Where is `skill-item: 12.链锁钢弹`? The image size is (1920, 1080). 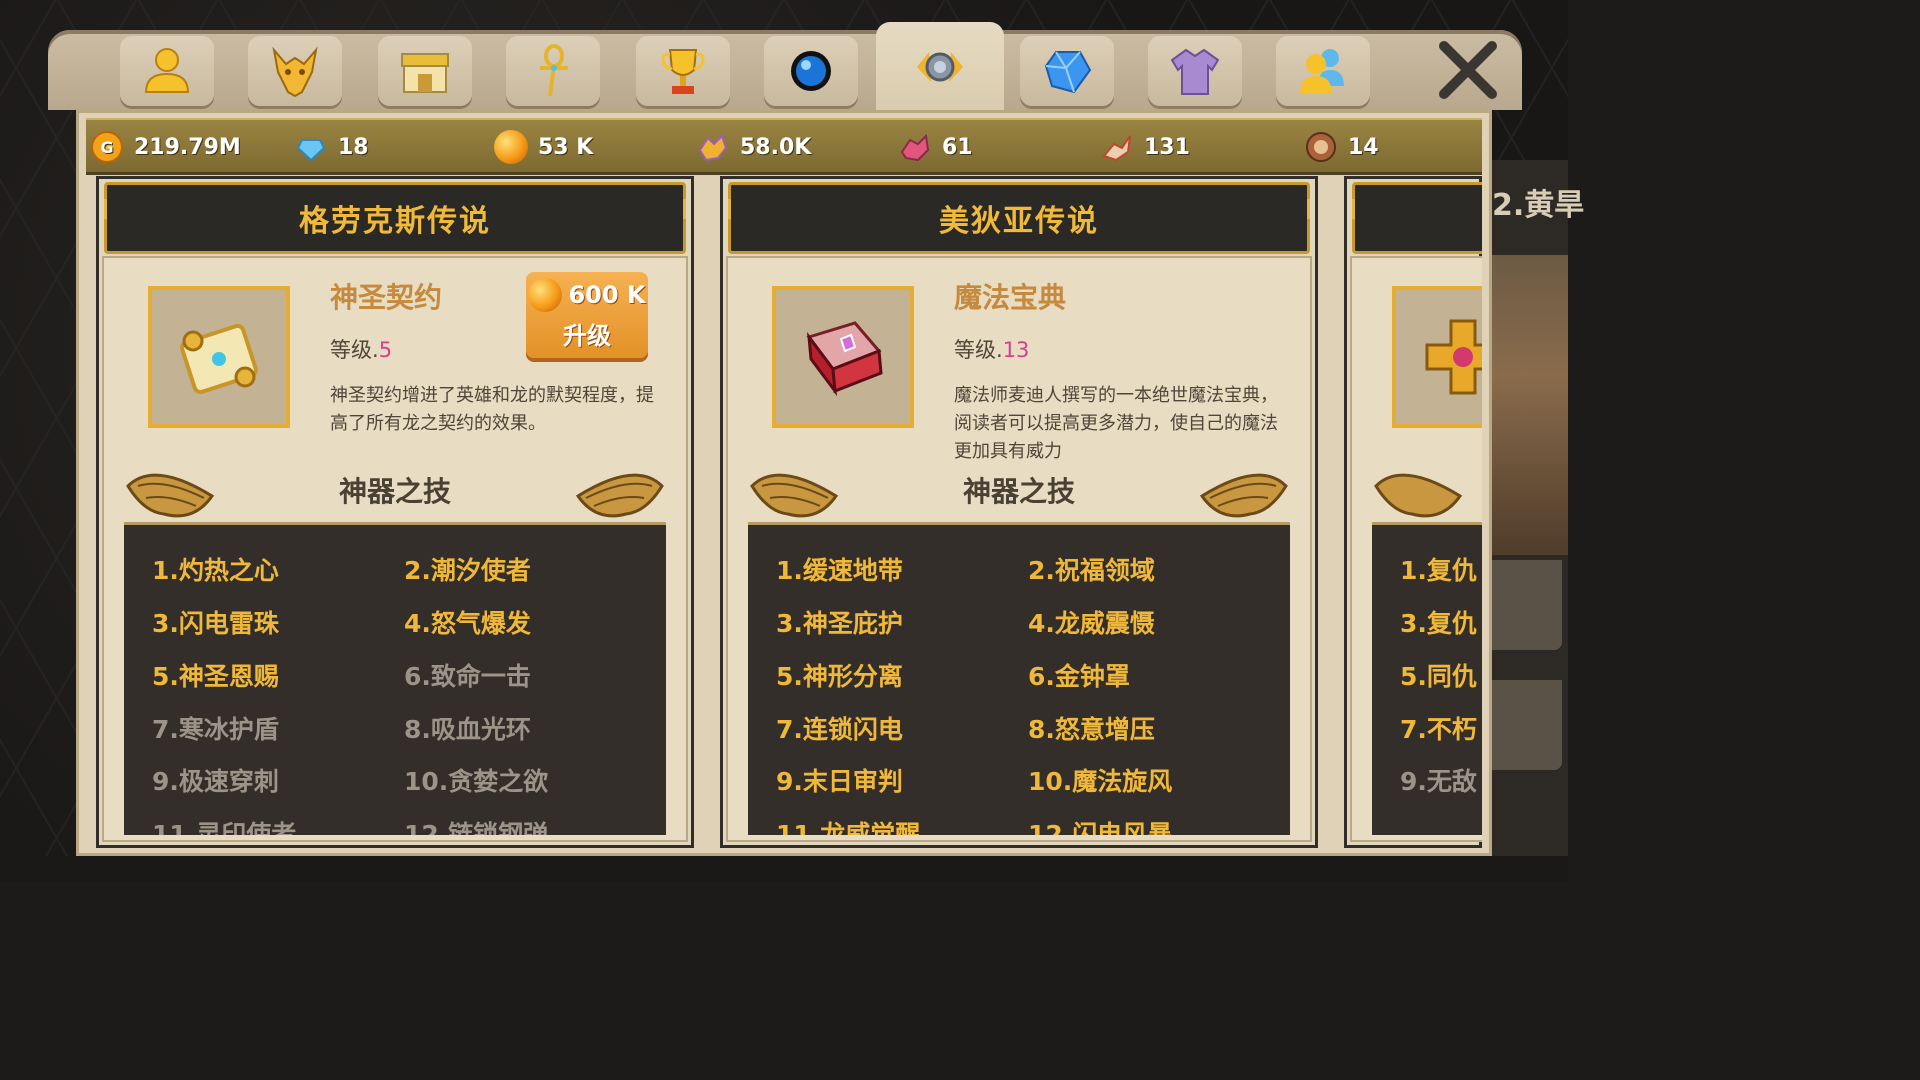 skill-item: 12.链锁钢弹 is located at coordinates (476, 827).